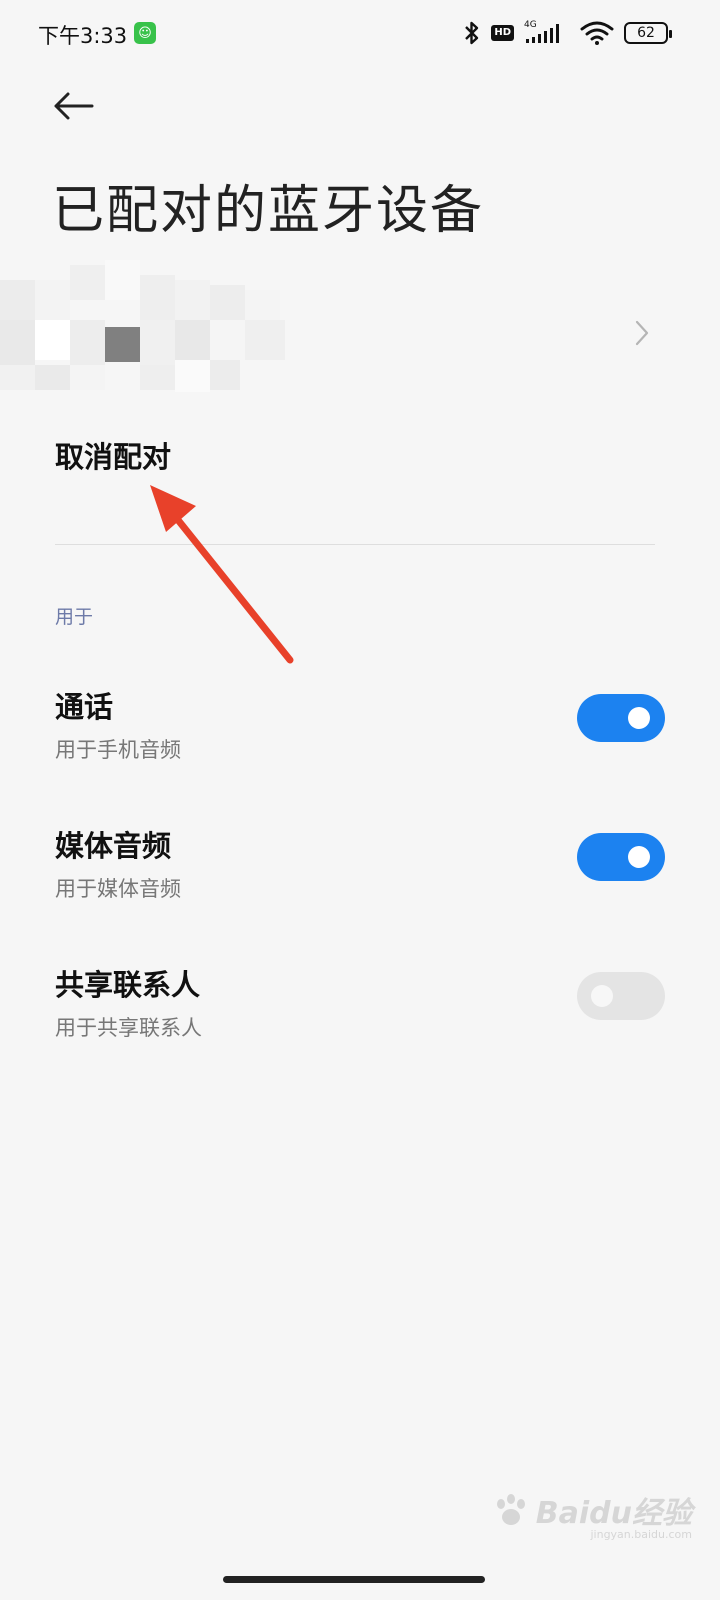 Image resolution: width=720 pixels, height=1600 pixels. Describe the element at coordinates (597, 33) in the screenshot. I see `wifi-icon` at that location.